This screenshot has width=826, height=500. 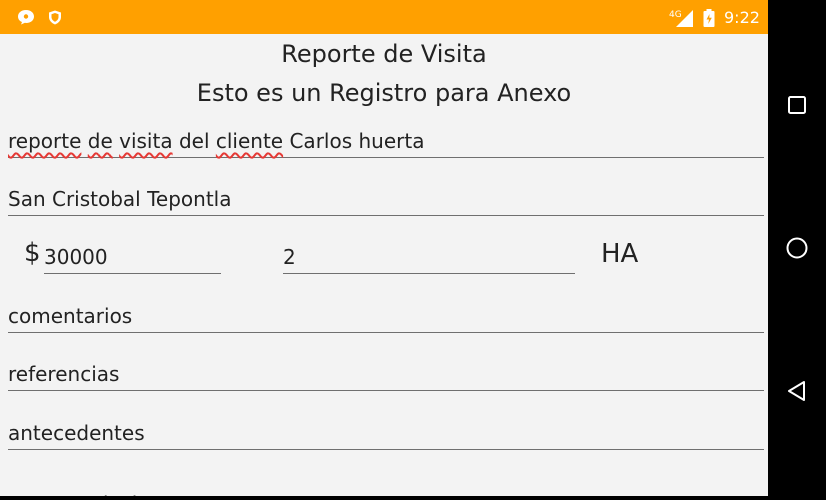 What do you see at coordinates (384, 93) in the screenshot?
I see `page-subtitle: Esto es un Registro para Anexo` at bounding box center [384, 93].